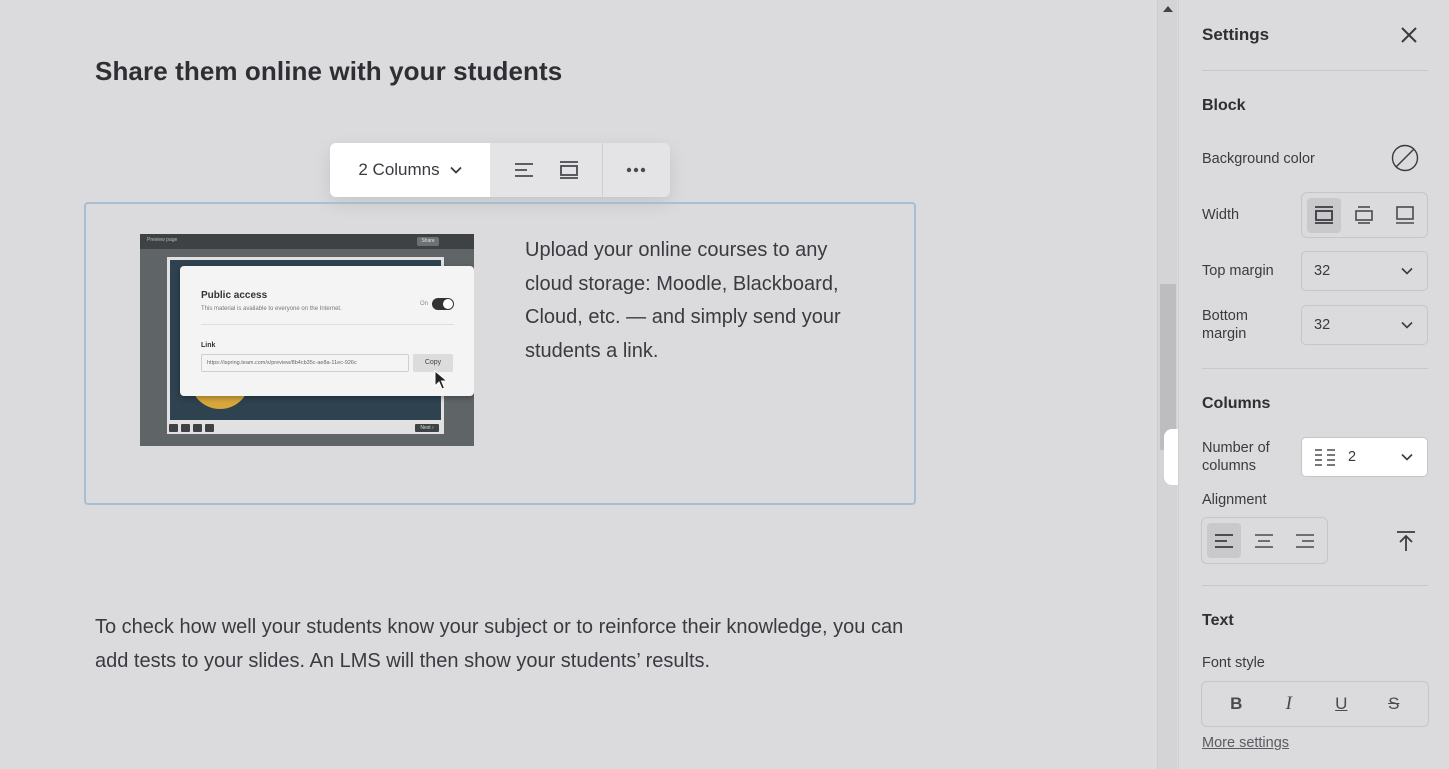 Image resolution: width=1449 pixels, height=769 pixels. I want to click on font-style-label: Font style, so click(1233, 663).